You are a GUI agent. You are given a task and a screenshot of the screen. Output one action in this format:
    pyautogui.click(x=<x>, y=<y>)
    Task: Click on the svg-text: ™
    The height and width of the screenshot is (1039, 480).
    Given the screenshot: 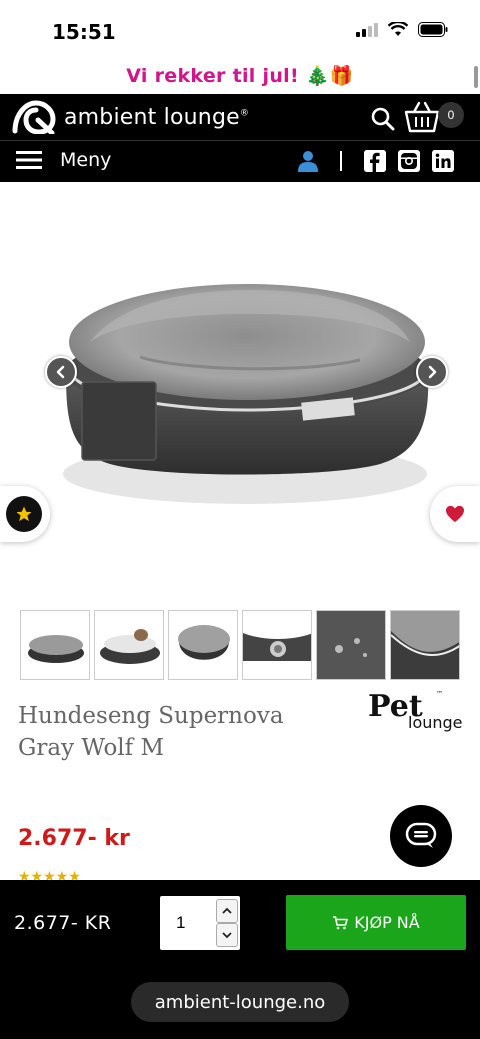 What is the action you would take?
    pyautogui.click(x=439, y=694)
    